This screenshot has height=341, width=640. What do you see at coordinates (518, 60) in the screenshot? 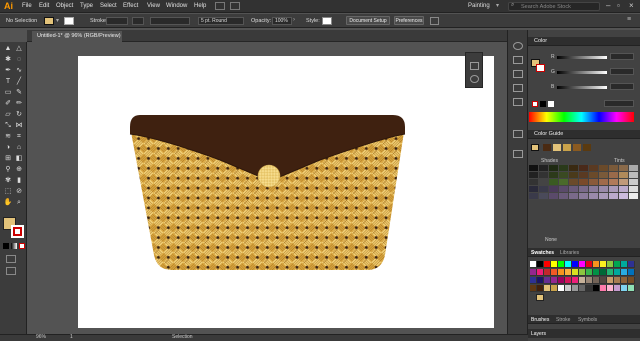
I see `color-guide-icon` at bounding box center [518, 60].